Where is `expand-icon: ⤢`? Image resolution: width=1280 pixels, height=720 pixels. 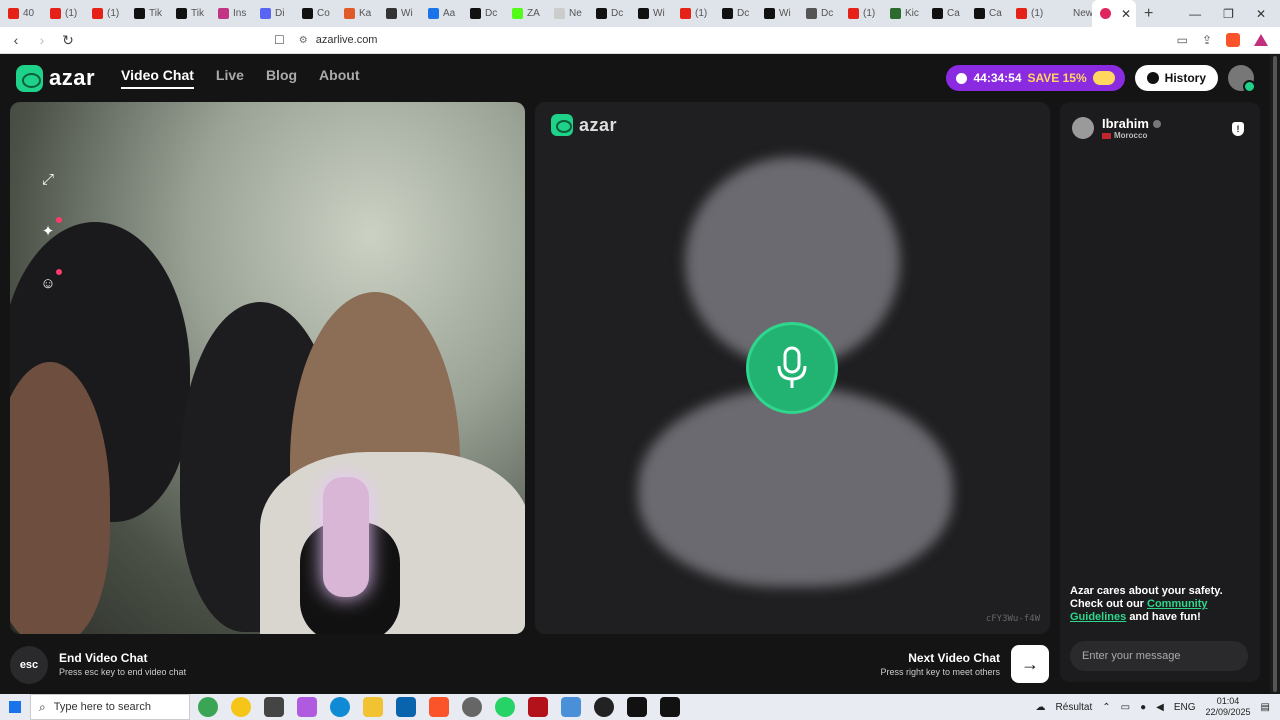
expand-icon: ⤢ is located at coordinates (48, 179).